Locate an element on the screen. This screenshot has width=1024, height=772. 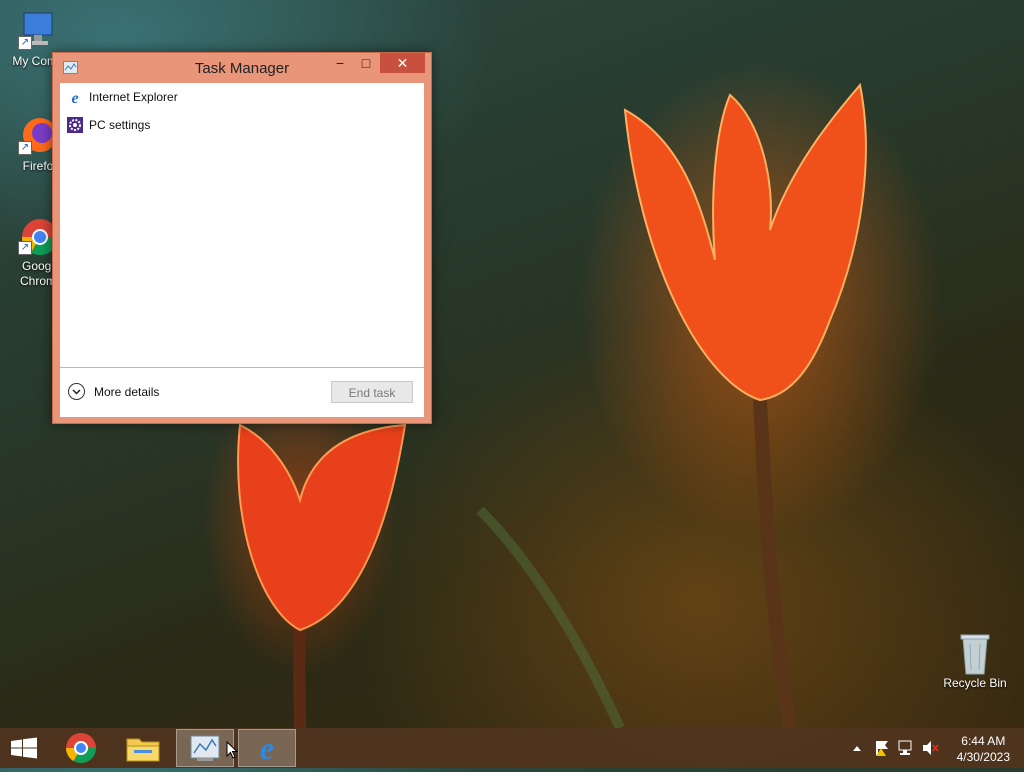
task-manager-icon is located at coordinates (205, 748).